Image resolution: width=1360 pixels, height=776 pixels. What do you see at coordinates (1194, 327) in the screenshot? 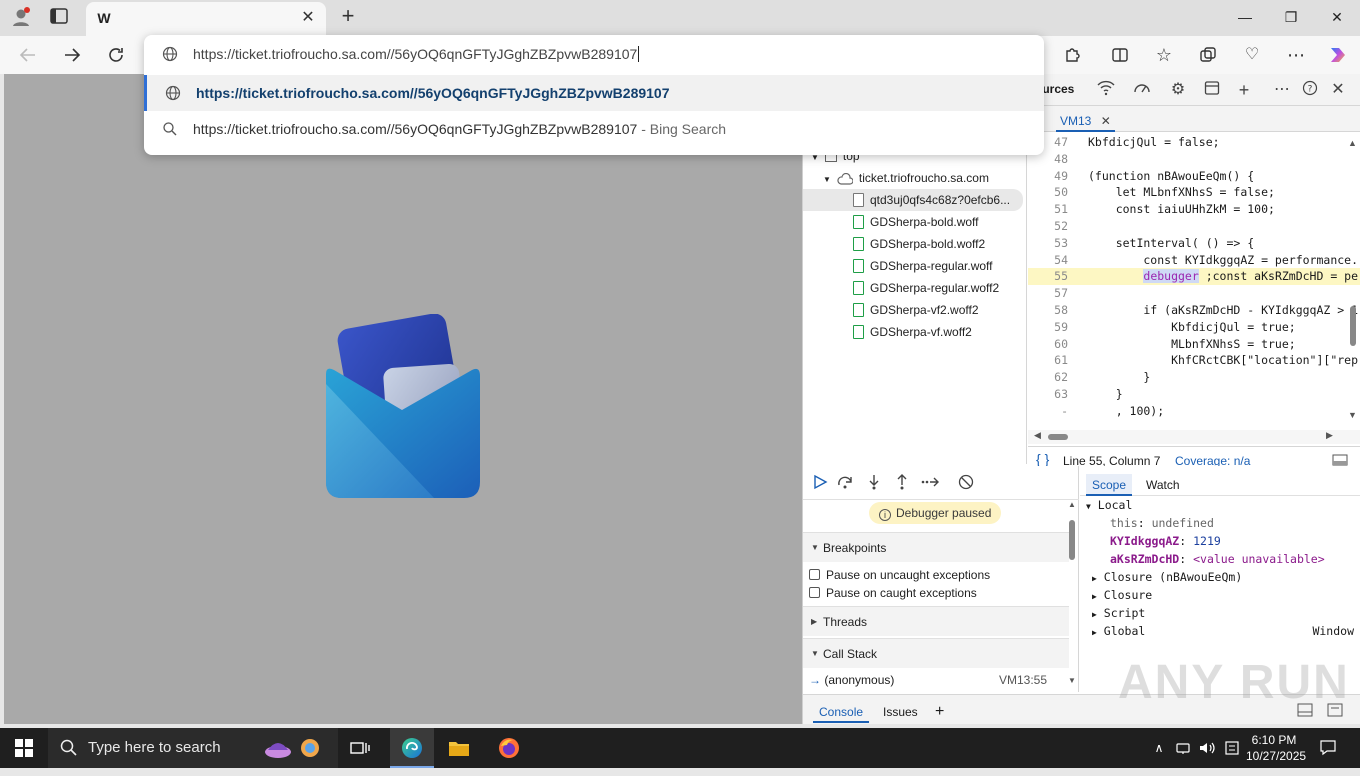
I see `code-line: 59 KbfdicjQul = true;` at bounding box center [1194, 327].